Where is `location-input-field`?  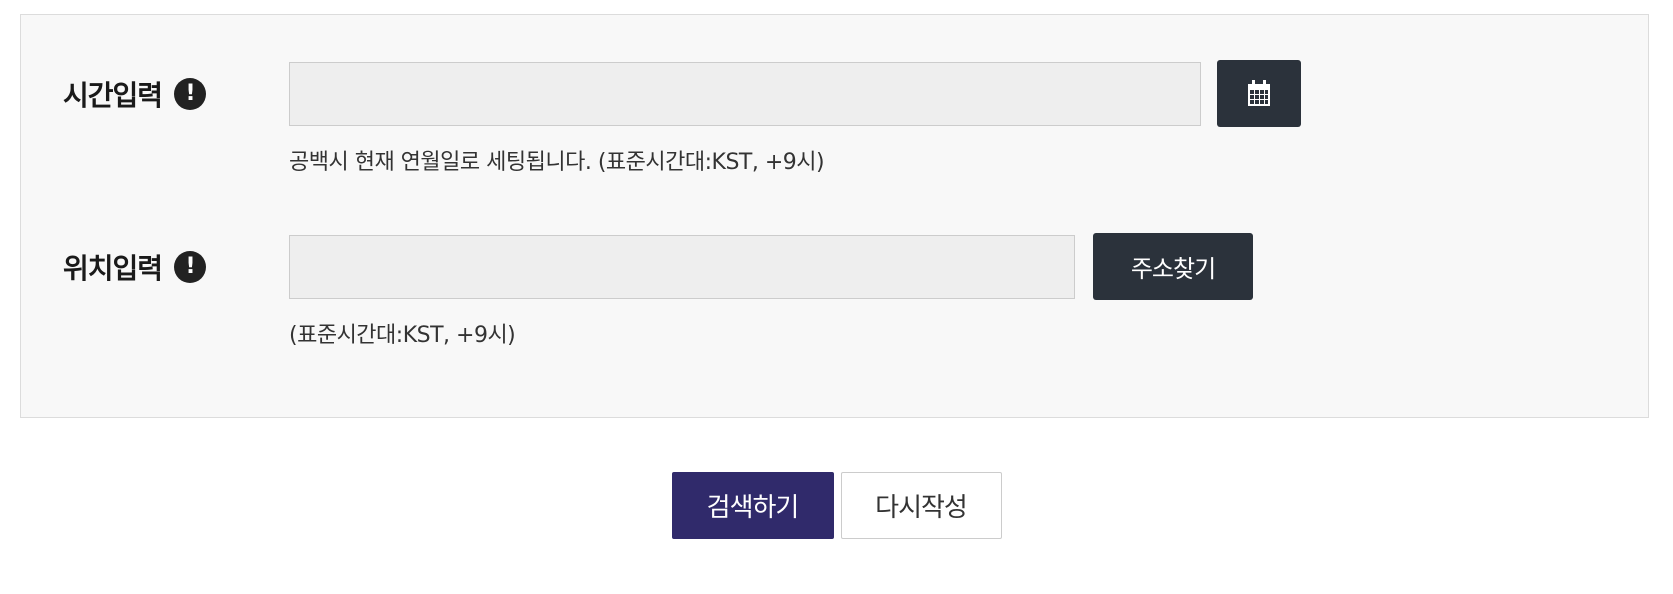 location-input-field is located at coordinates (682, 267).